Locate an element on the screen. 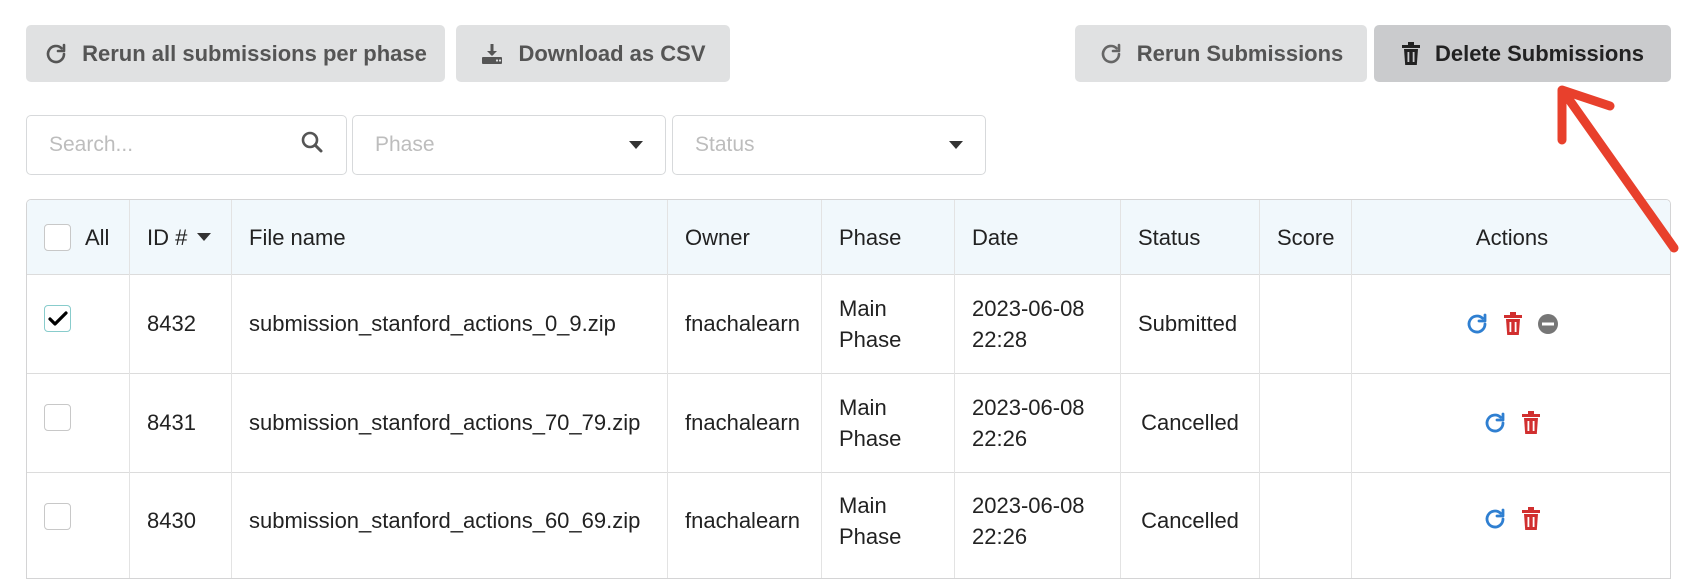  select-all-checkbox is located at coordinates (57, 237).